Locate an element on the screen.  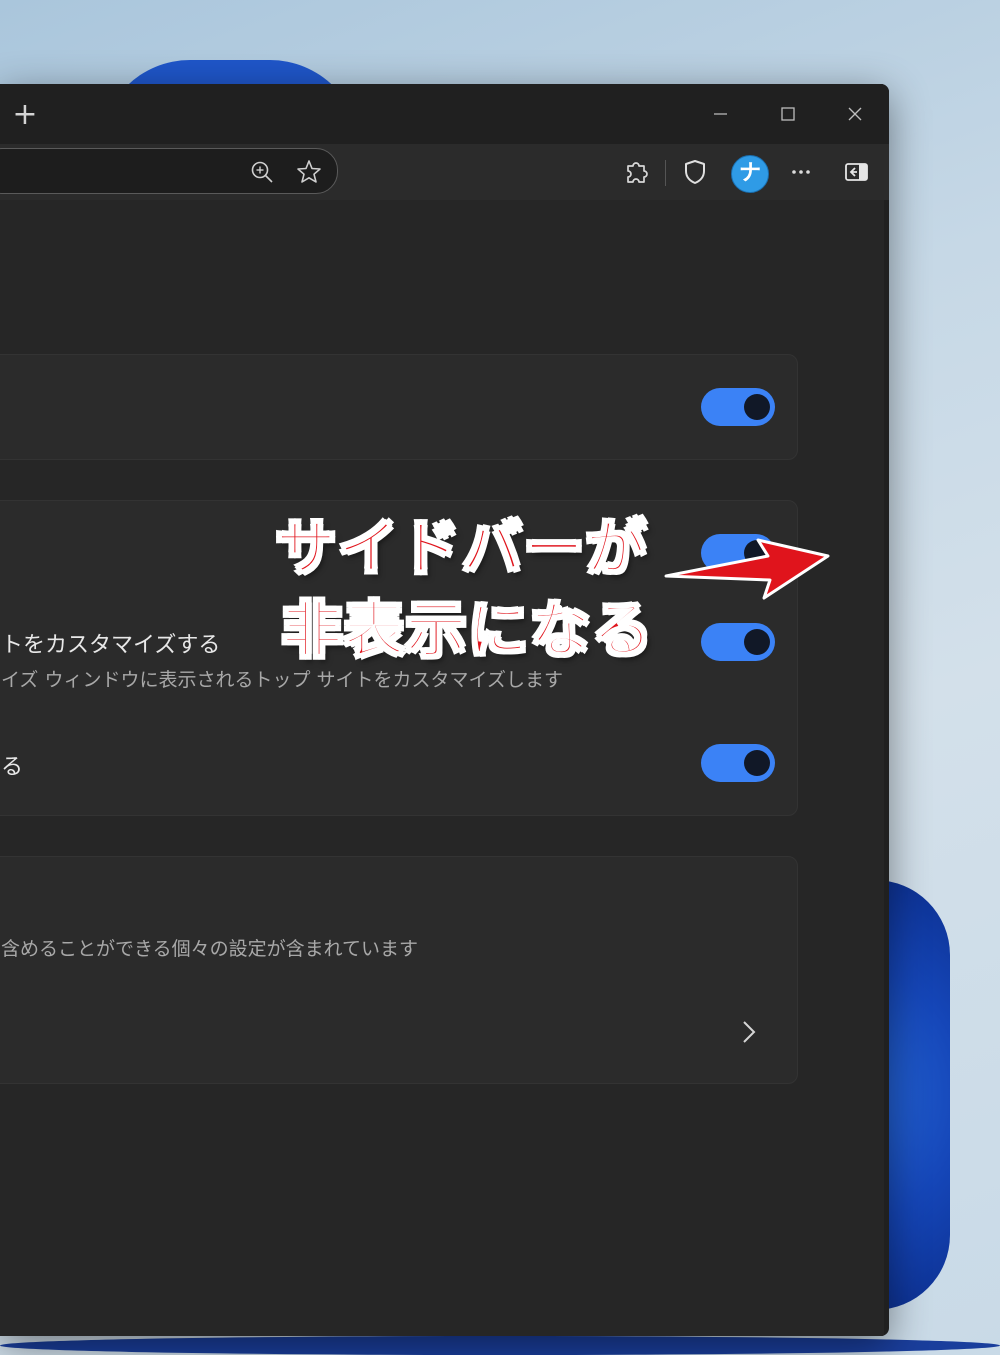
close-icon is located at coordinates (855, 114).